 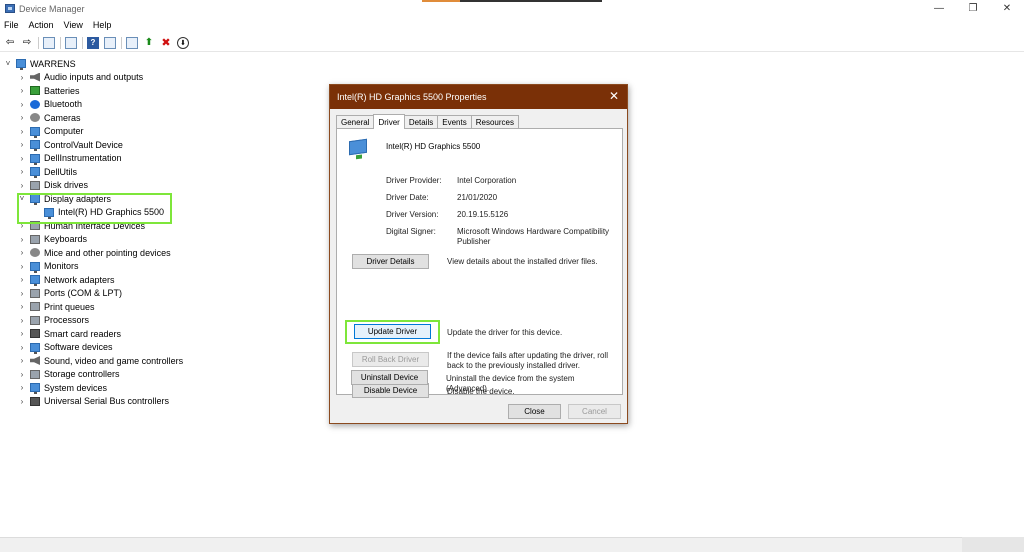 What do you see at coordinates (110, 42) in the screenshot?
I see `show-hidden-icon` at bounding box center [110, 42].